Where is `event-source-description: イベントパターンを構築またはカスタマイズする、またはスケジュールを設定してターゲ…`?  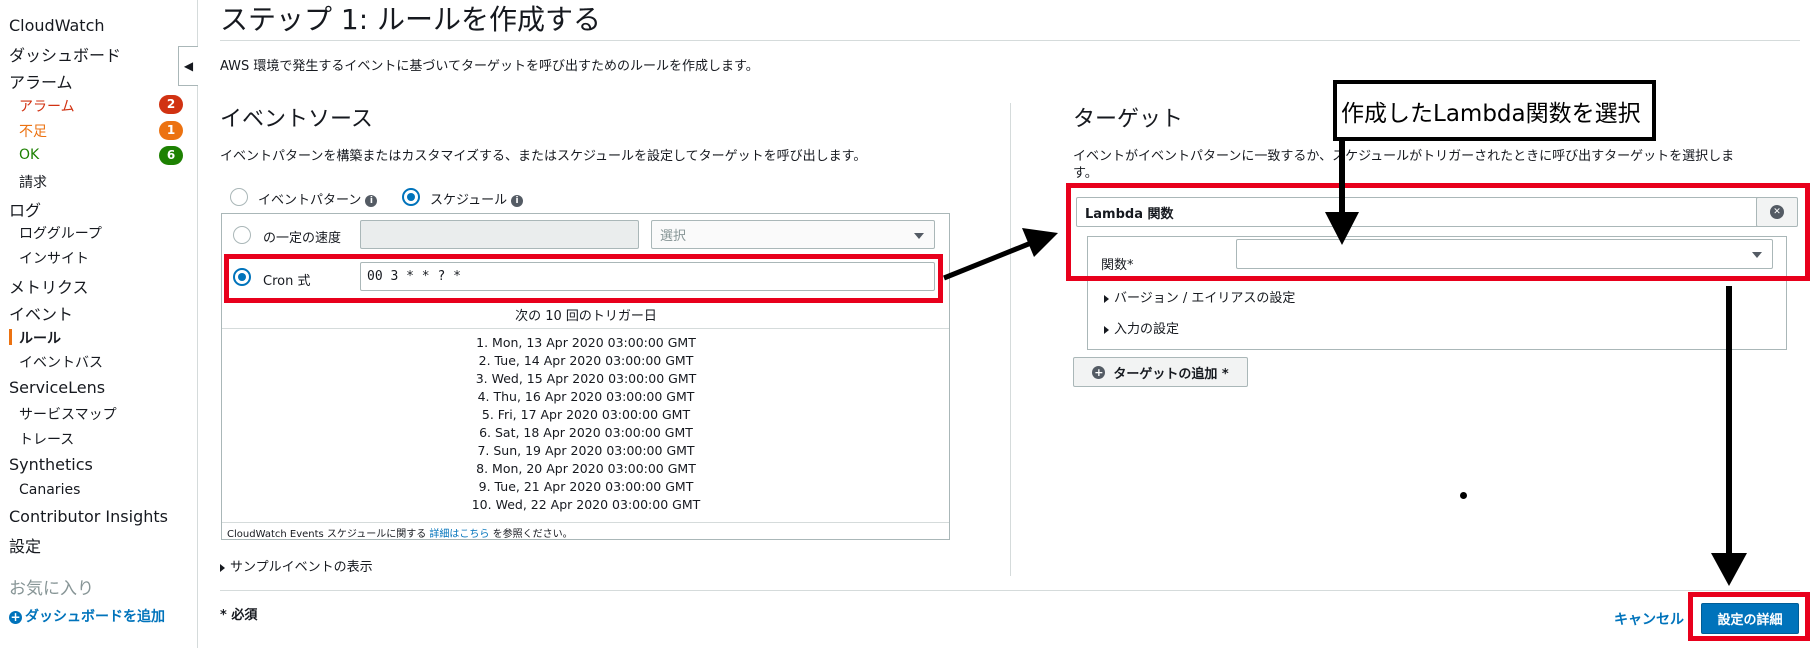 event-source-description: イベントパターンを構築またはカスタマイズする、またはスケジュールを設定してターゲ… is located at coordinates (543, 156).